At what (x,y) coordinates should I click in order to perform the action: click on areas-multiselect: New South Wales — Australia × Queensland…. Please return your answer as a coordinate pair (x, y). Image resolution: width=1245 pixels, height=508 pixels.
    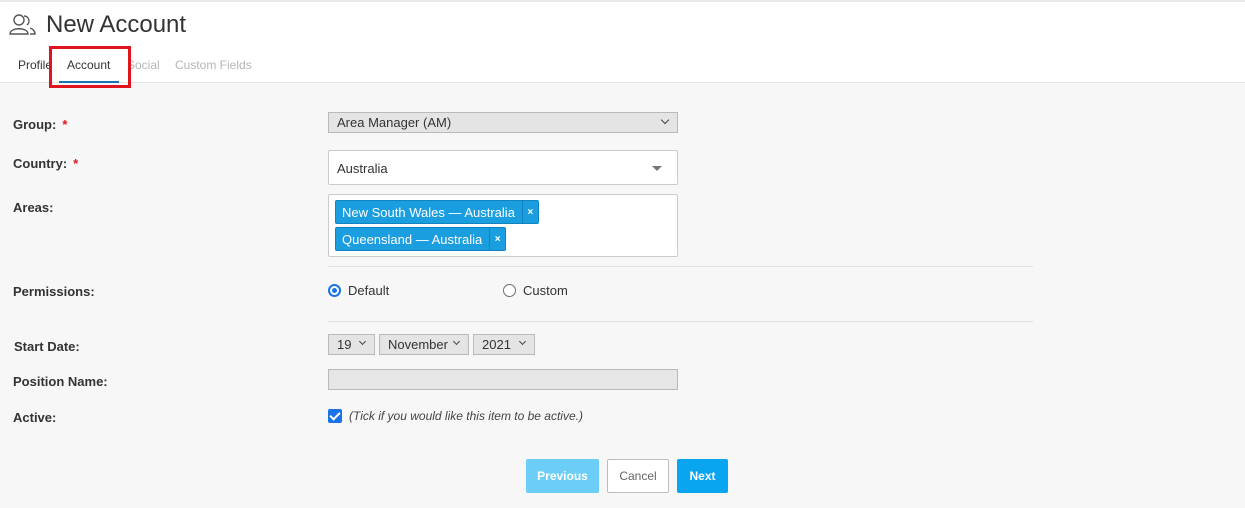
    Looking at the image, I should click on (503, 225).